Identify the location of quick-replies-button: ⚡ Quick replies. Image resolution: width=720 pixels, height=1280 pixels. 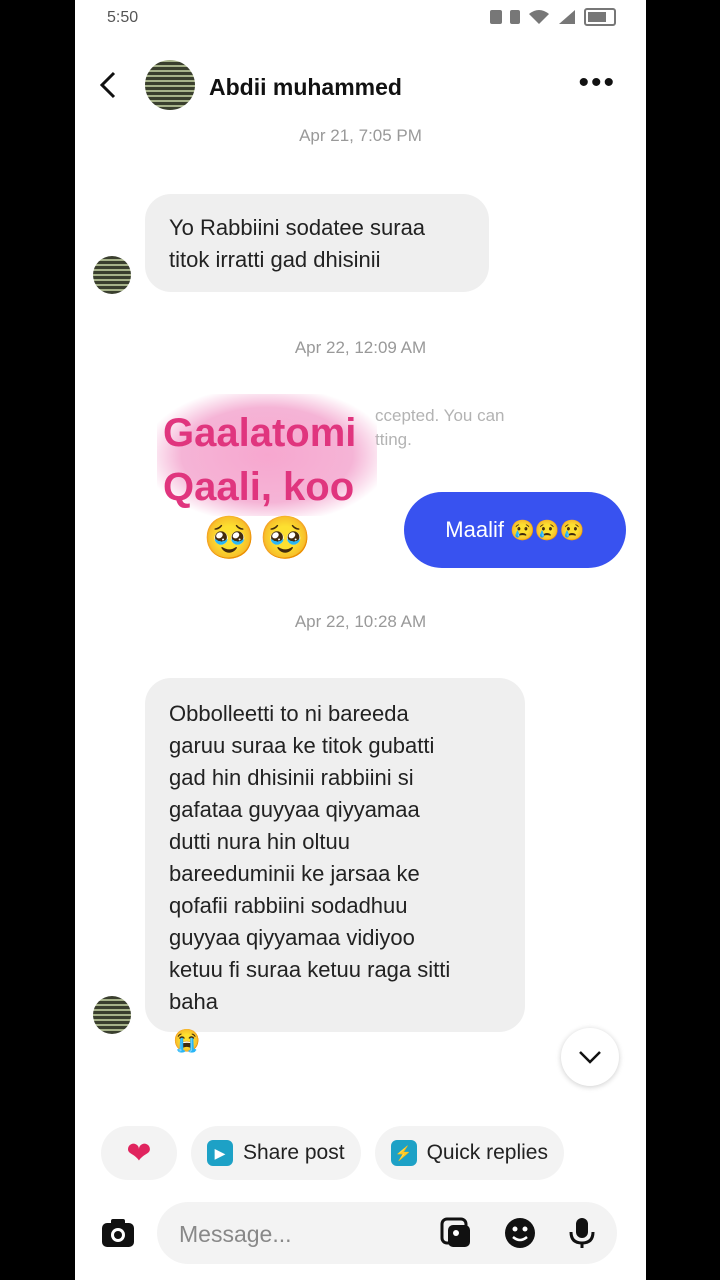
(469, 1153).